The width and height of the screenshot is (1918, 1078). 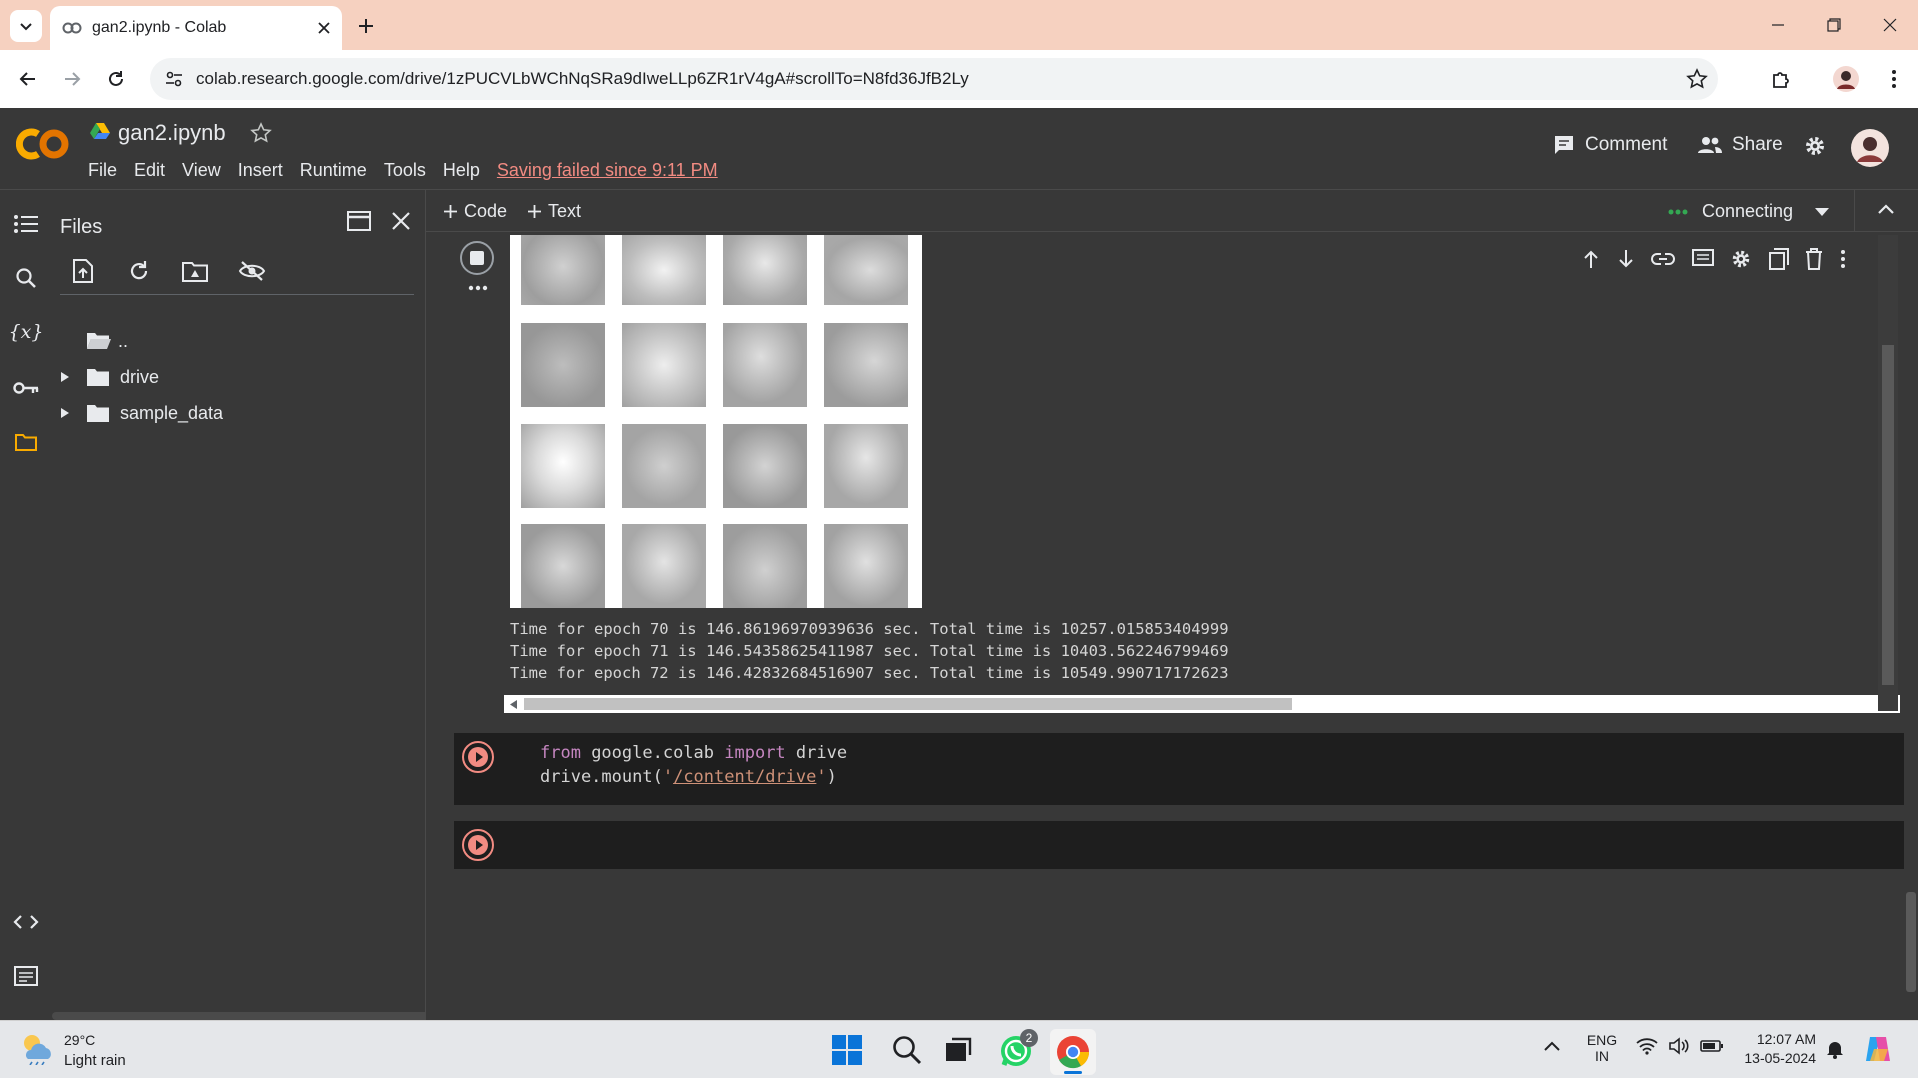 What do you see at coordinates (1172, 211) in the screenshot?
I see `cell-toolbar: Code Text Connecting` at bounding box center [1172, 211].